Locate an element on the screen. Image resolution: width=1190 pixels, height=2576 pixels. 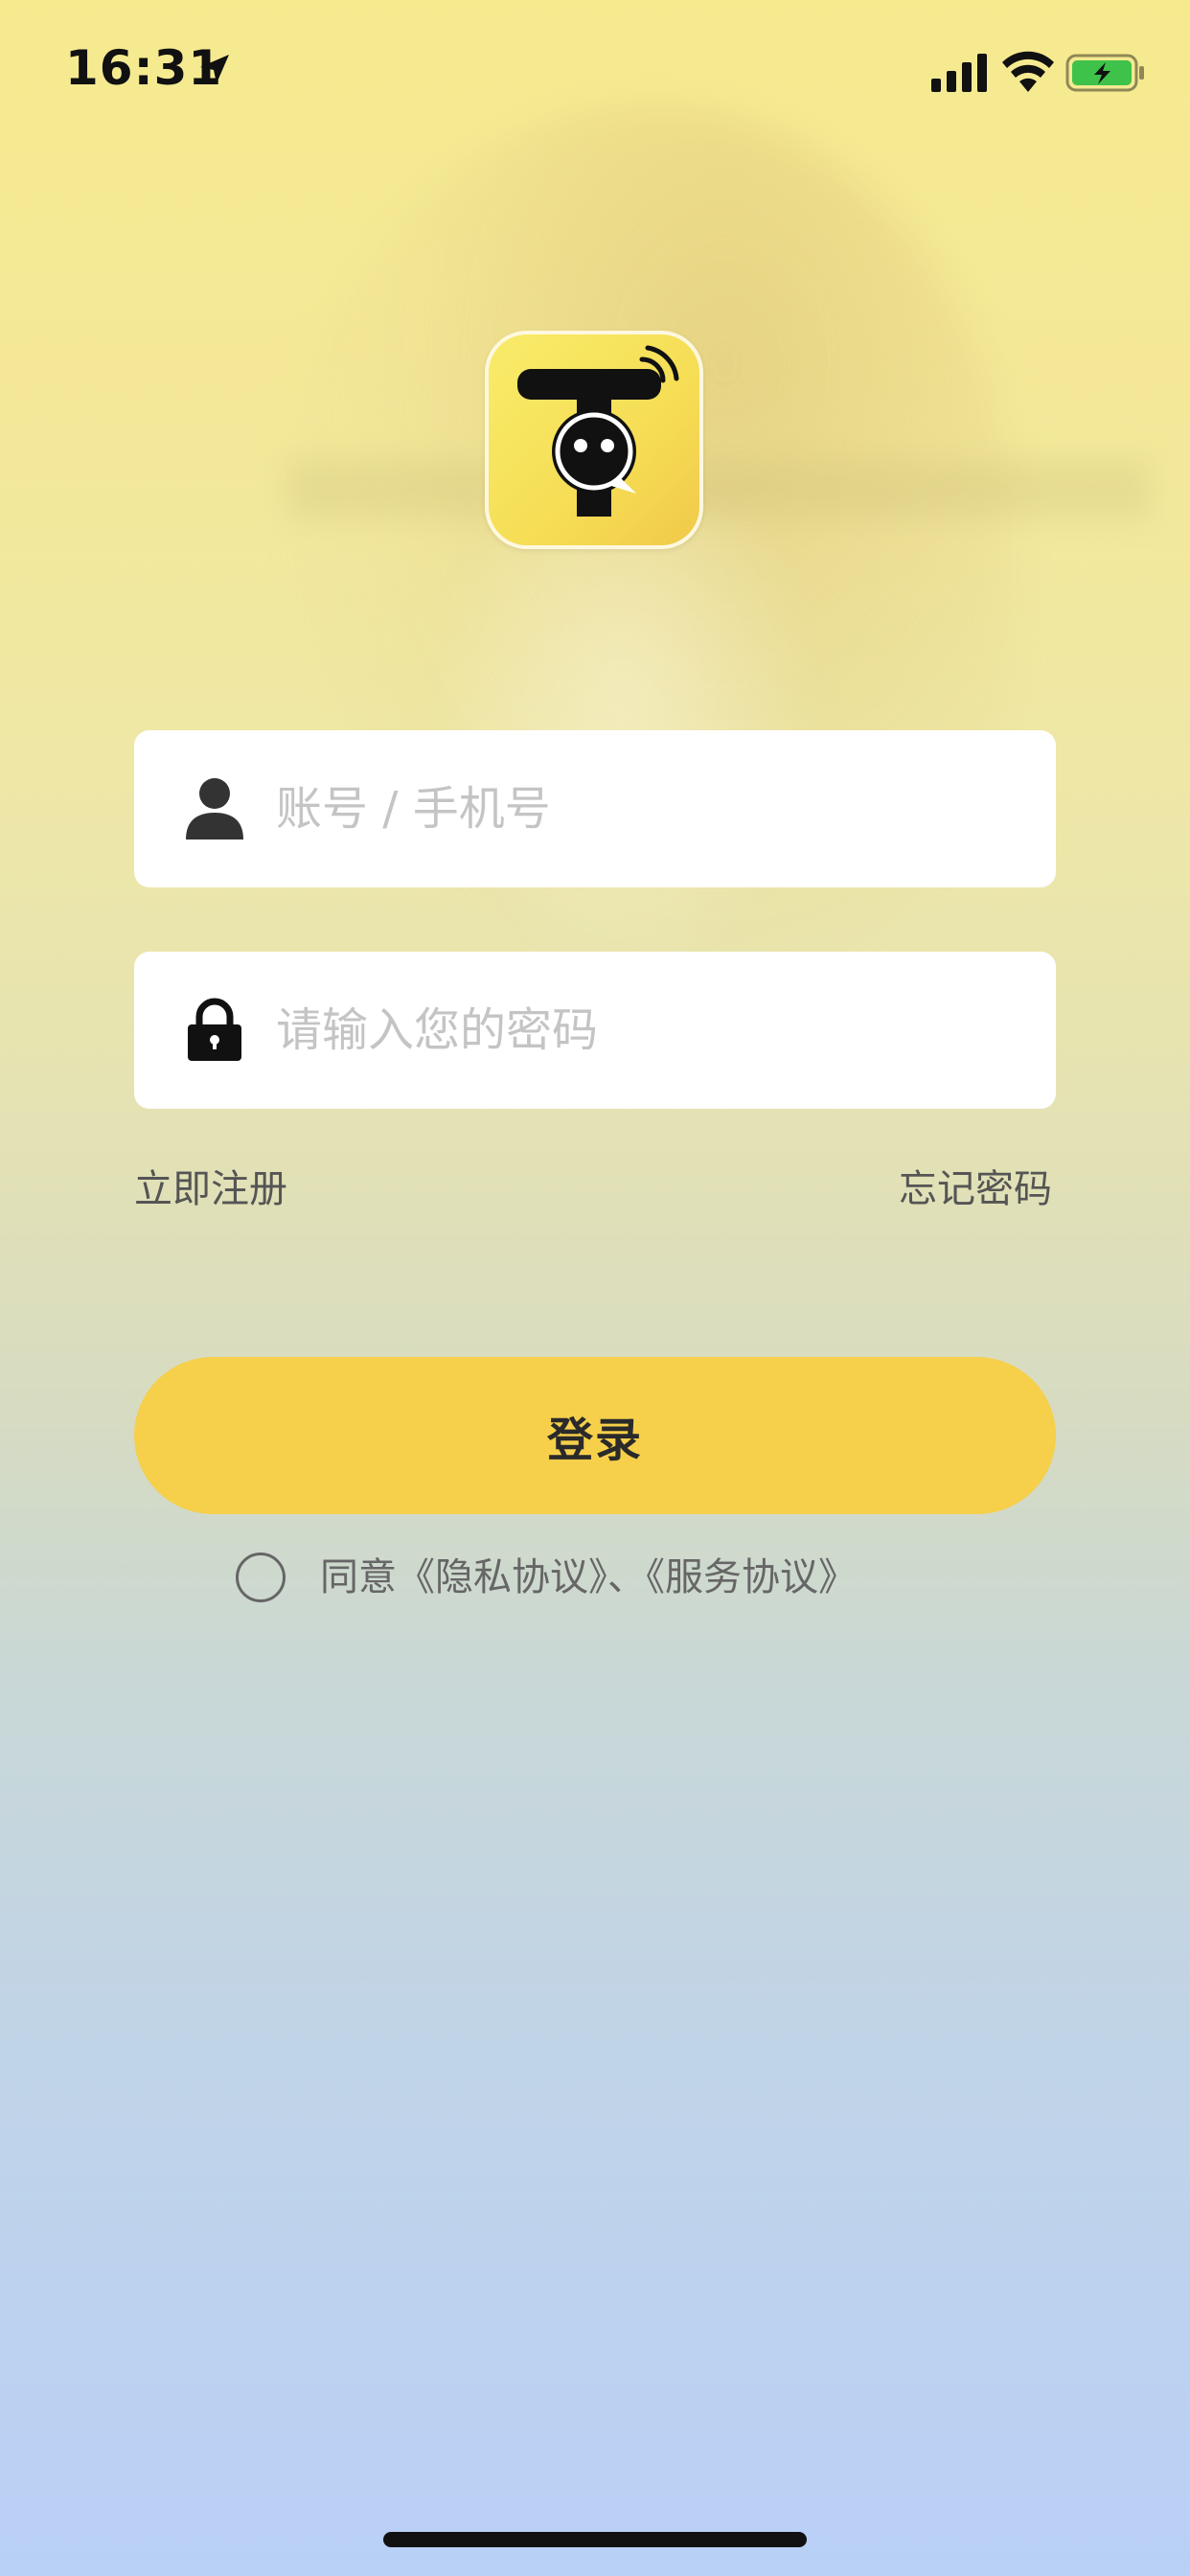
signal-icon is located at coordinates (959, 73).